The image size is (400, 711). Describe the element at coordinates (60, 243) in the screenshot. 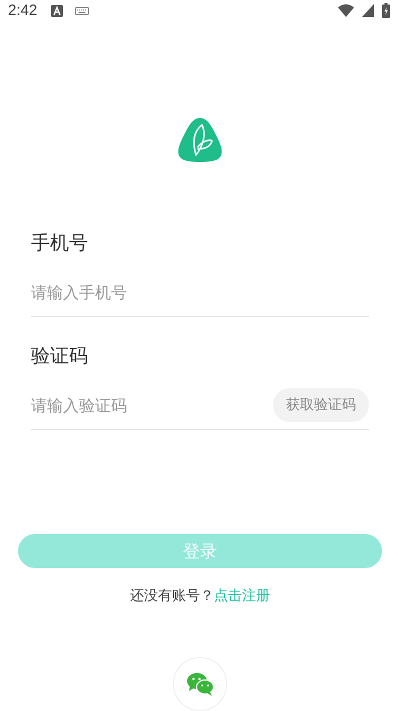

I see `phone-label: 手机号` at that location.